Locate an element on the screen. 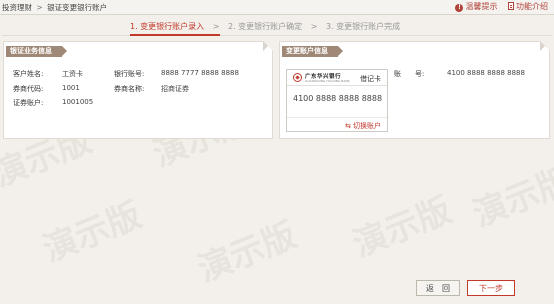  tips-label: 温馨提示 is located at coordinates (481, 6).